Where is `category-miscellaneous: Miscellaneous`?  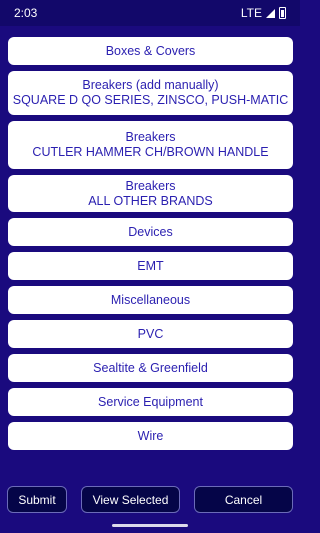 category-miscellaneous: Miscellaneous is located at coordinates (150, 300).